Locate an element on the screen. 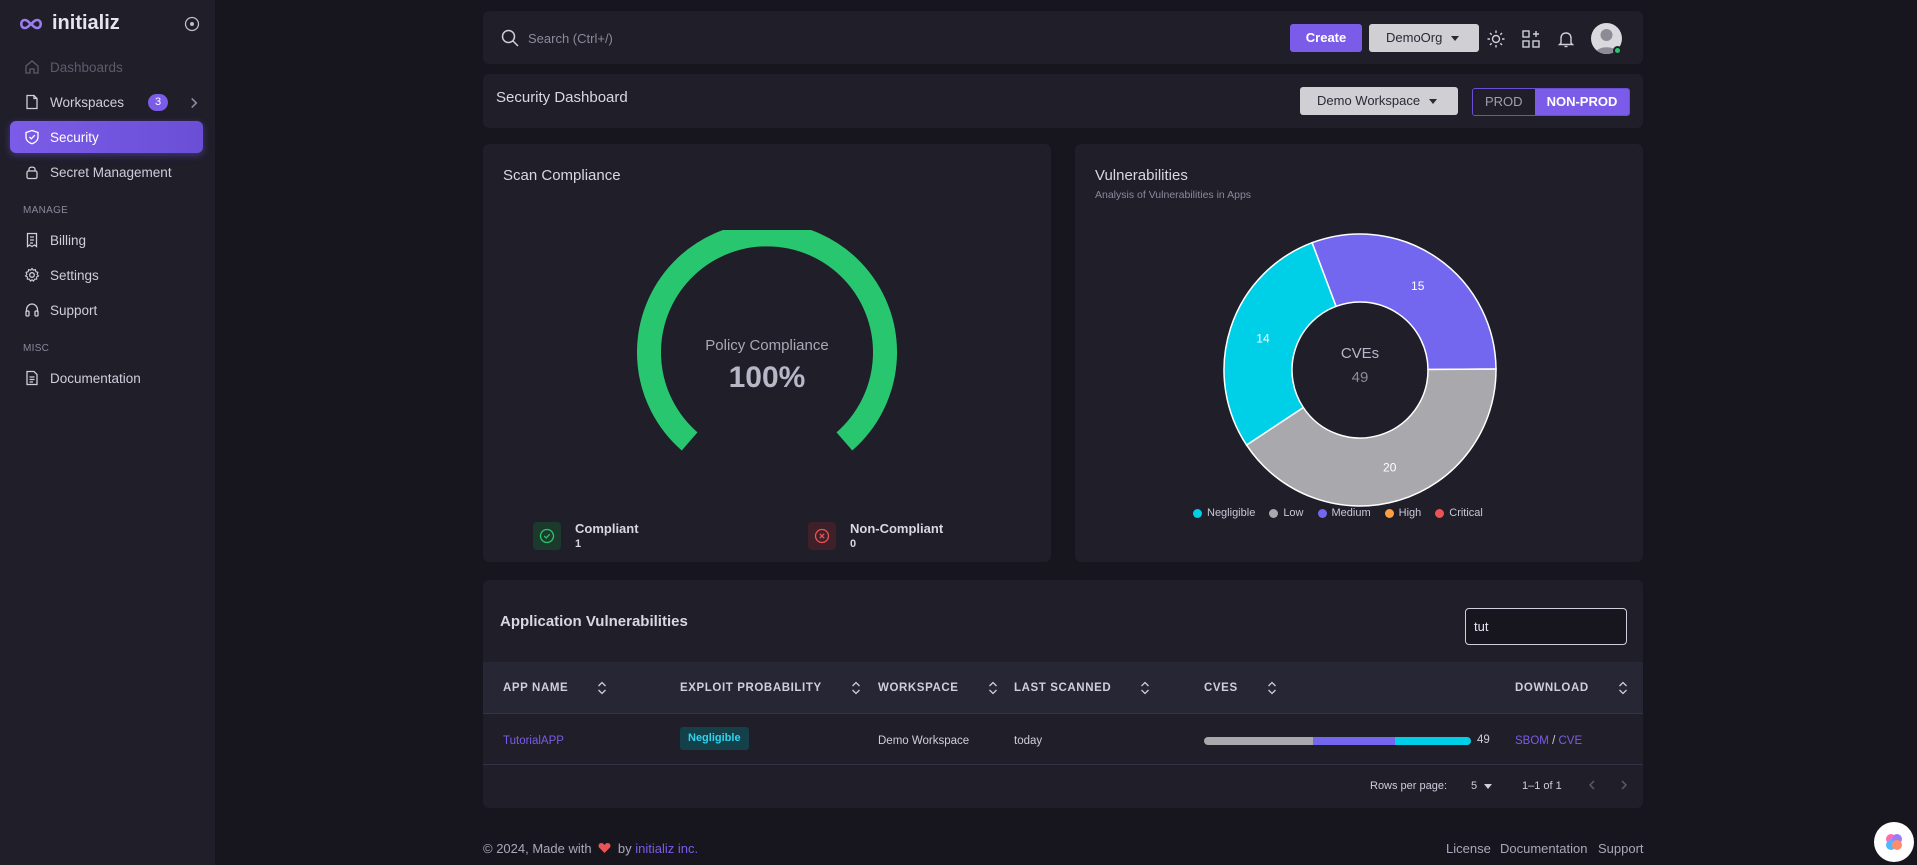  card-title: Scan Compliance is located at coordinates (562, 175).